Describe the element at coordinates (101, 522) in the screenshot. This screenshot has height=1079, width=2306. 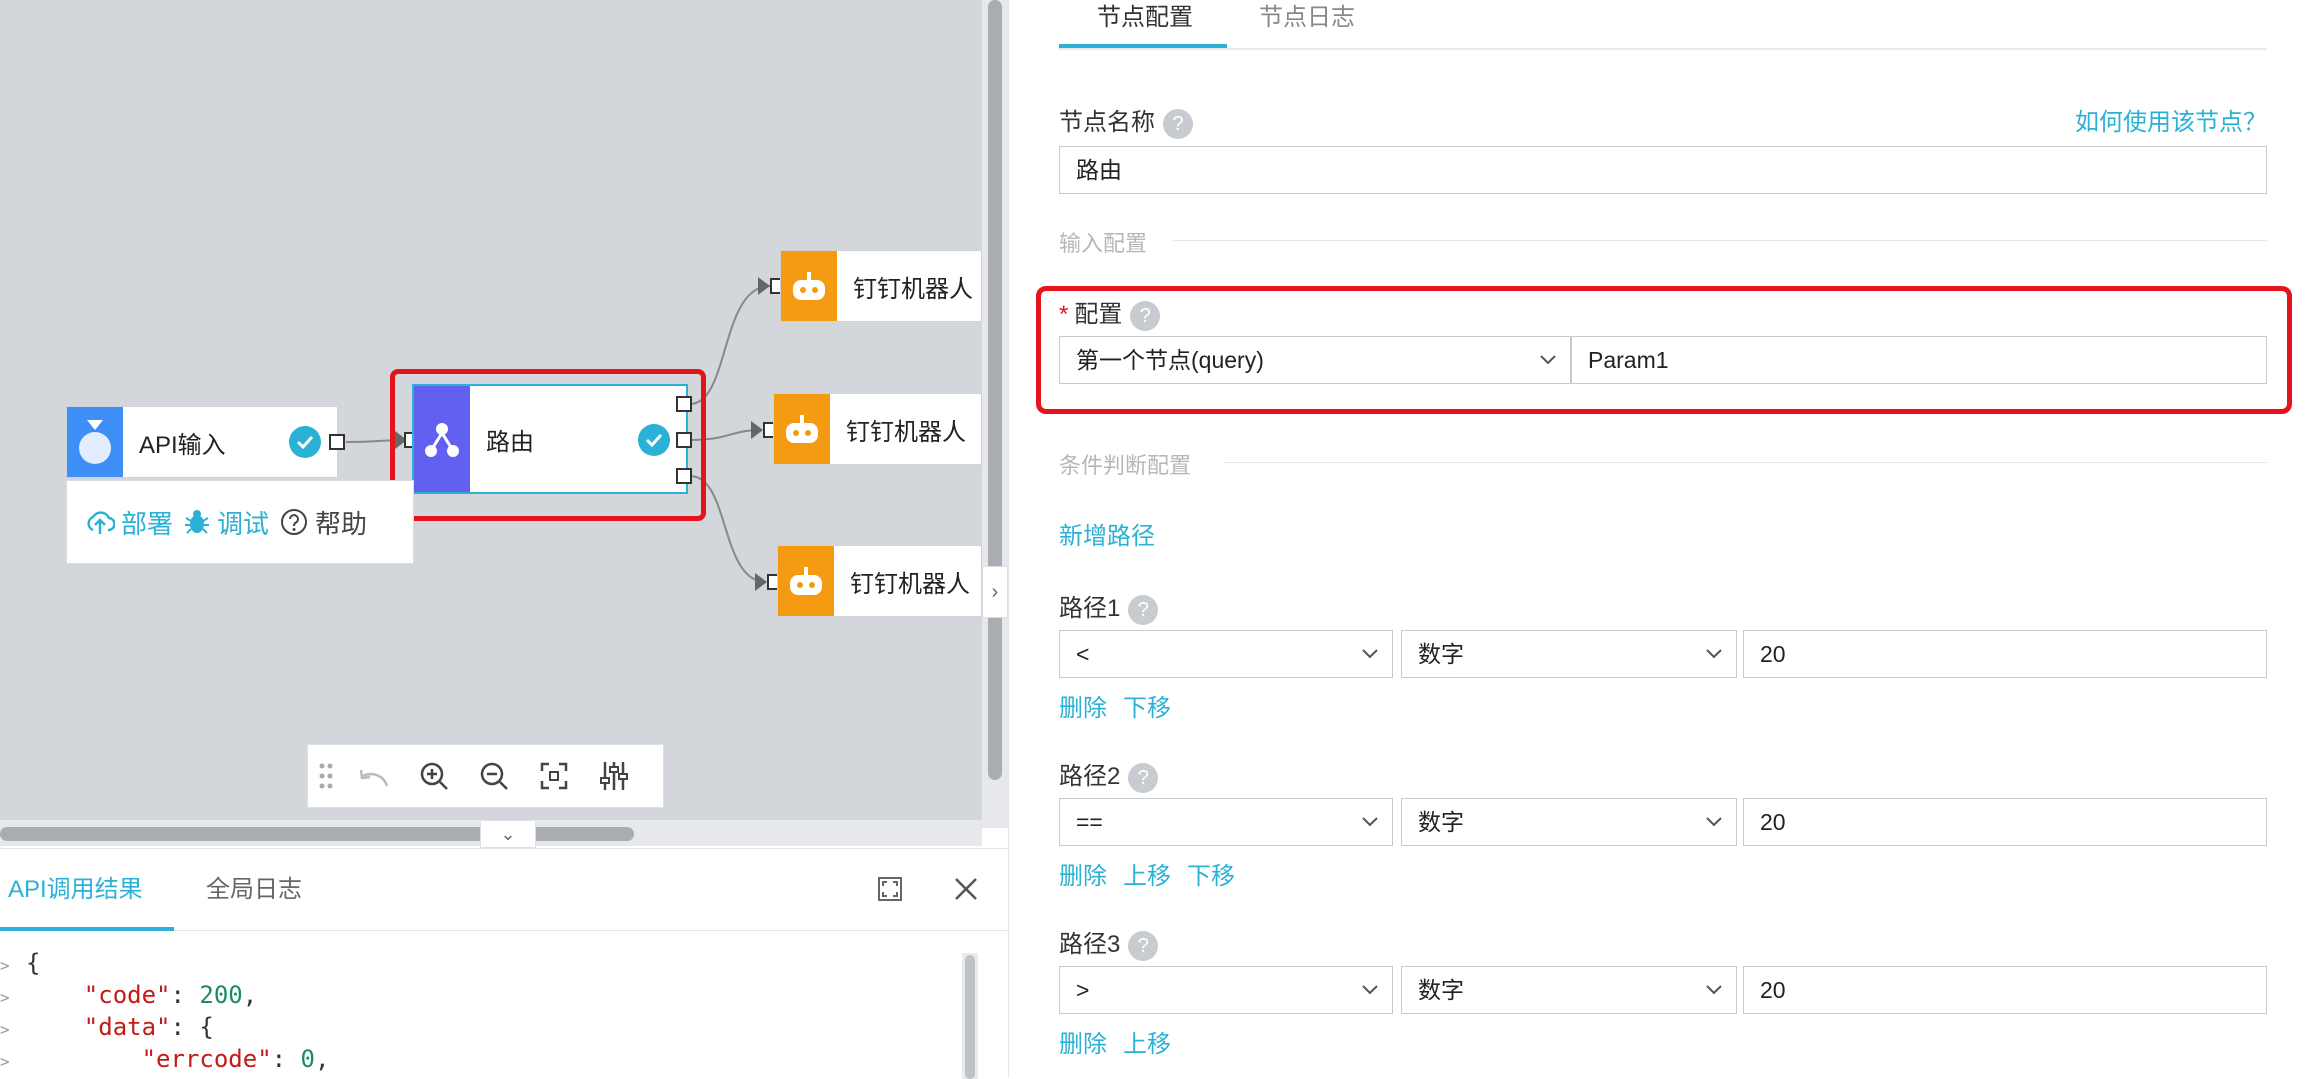
I see `cloud-upload-icon` at that location.